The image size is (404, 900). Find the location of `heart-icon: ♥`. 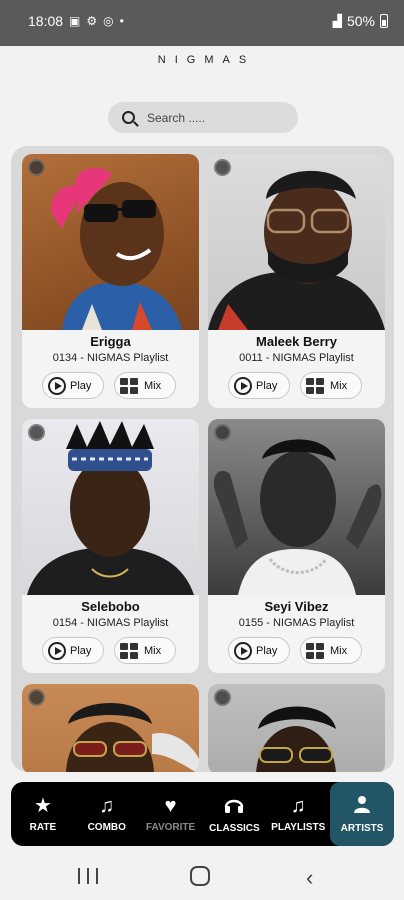

heart-icon: ♥ is located at coordinates (170, 805).